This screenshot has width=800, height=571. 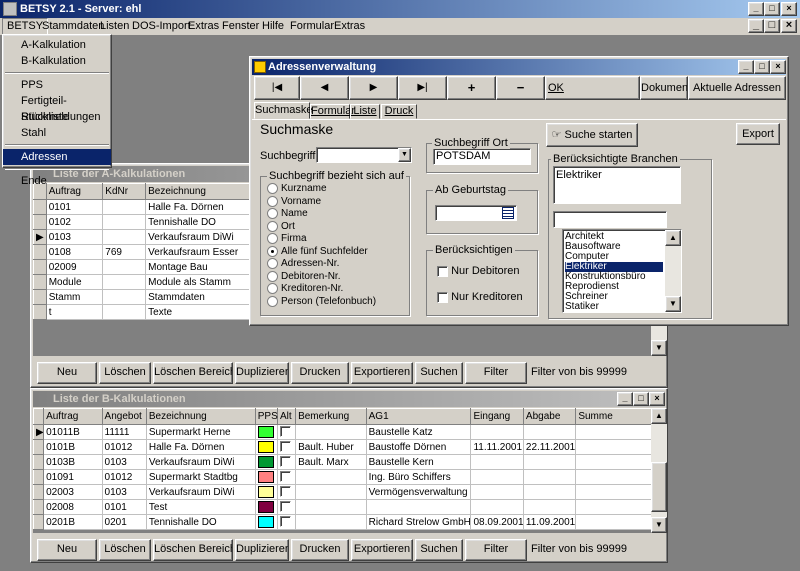 What do you see at coordinates (673, 238) in the screenshot?
I see `scroll-up-button: ▲` at bounding box center [673, 238].